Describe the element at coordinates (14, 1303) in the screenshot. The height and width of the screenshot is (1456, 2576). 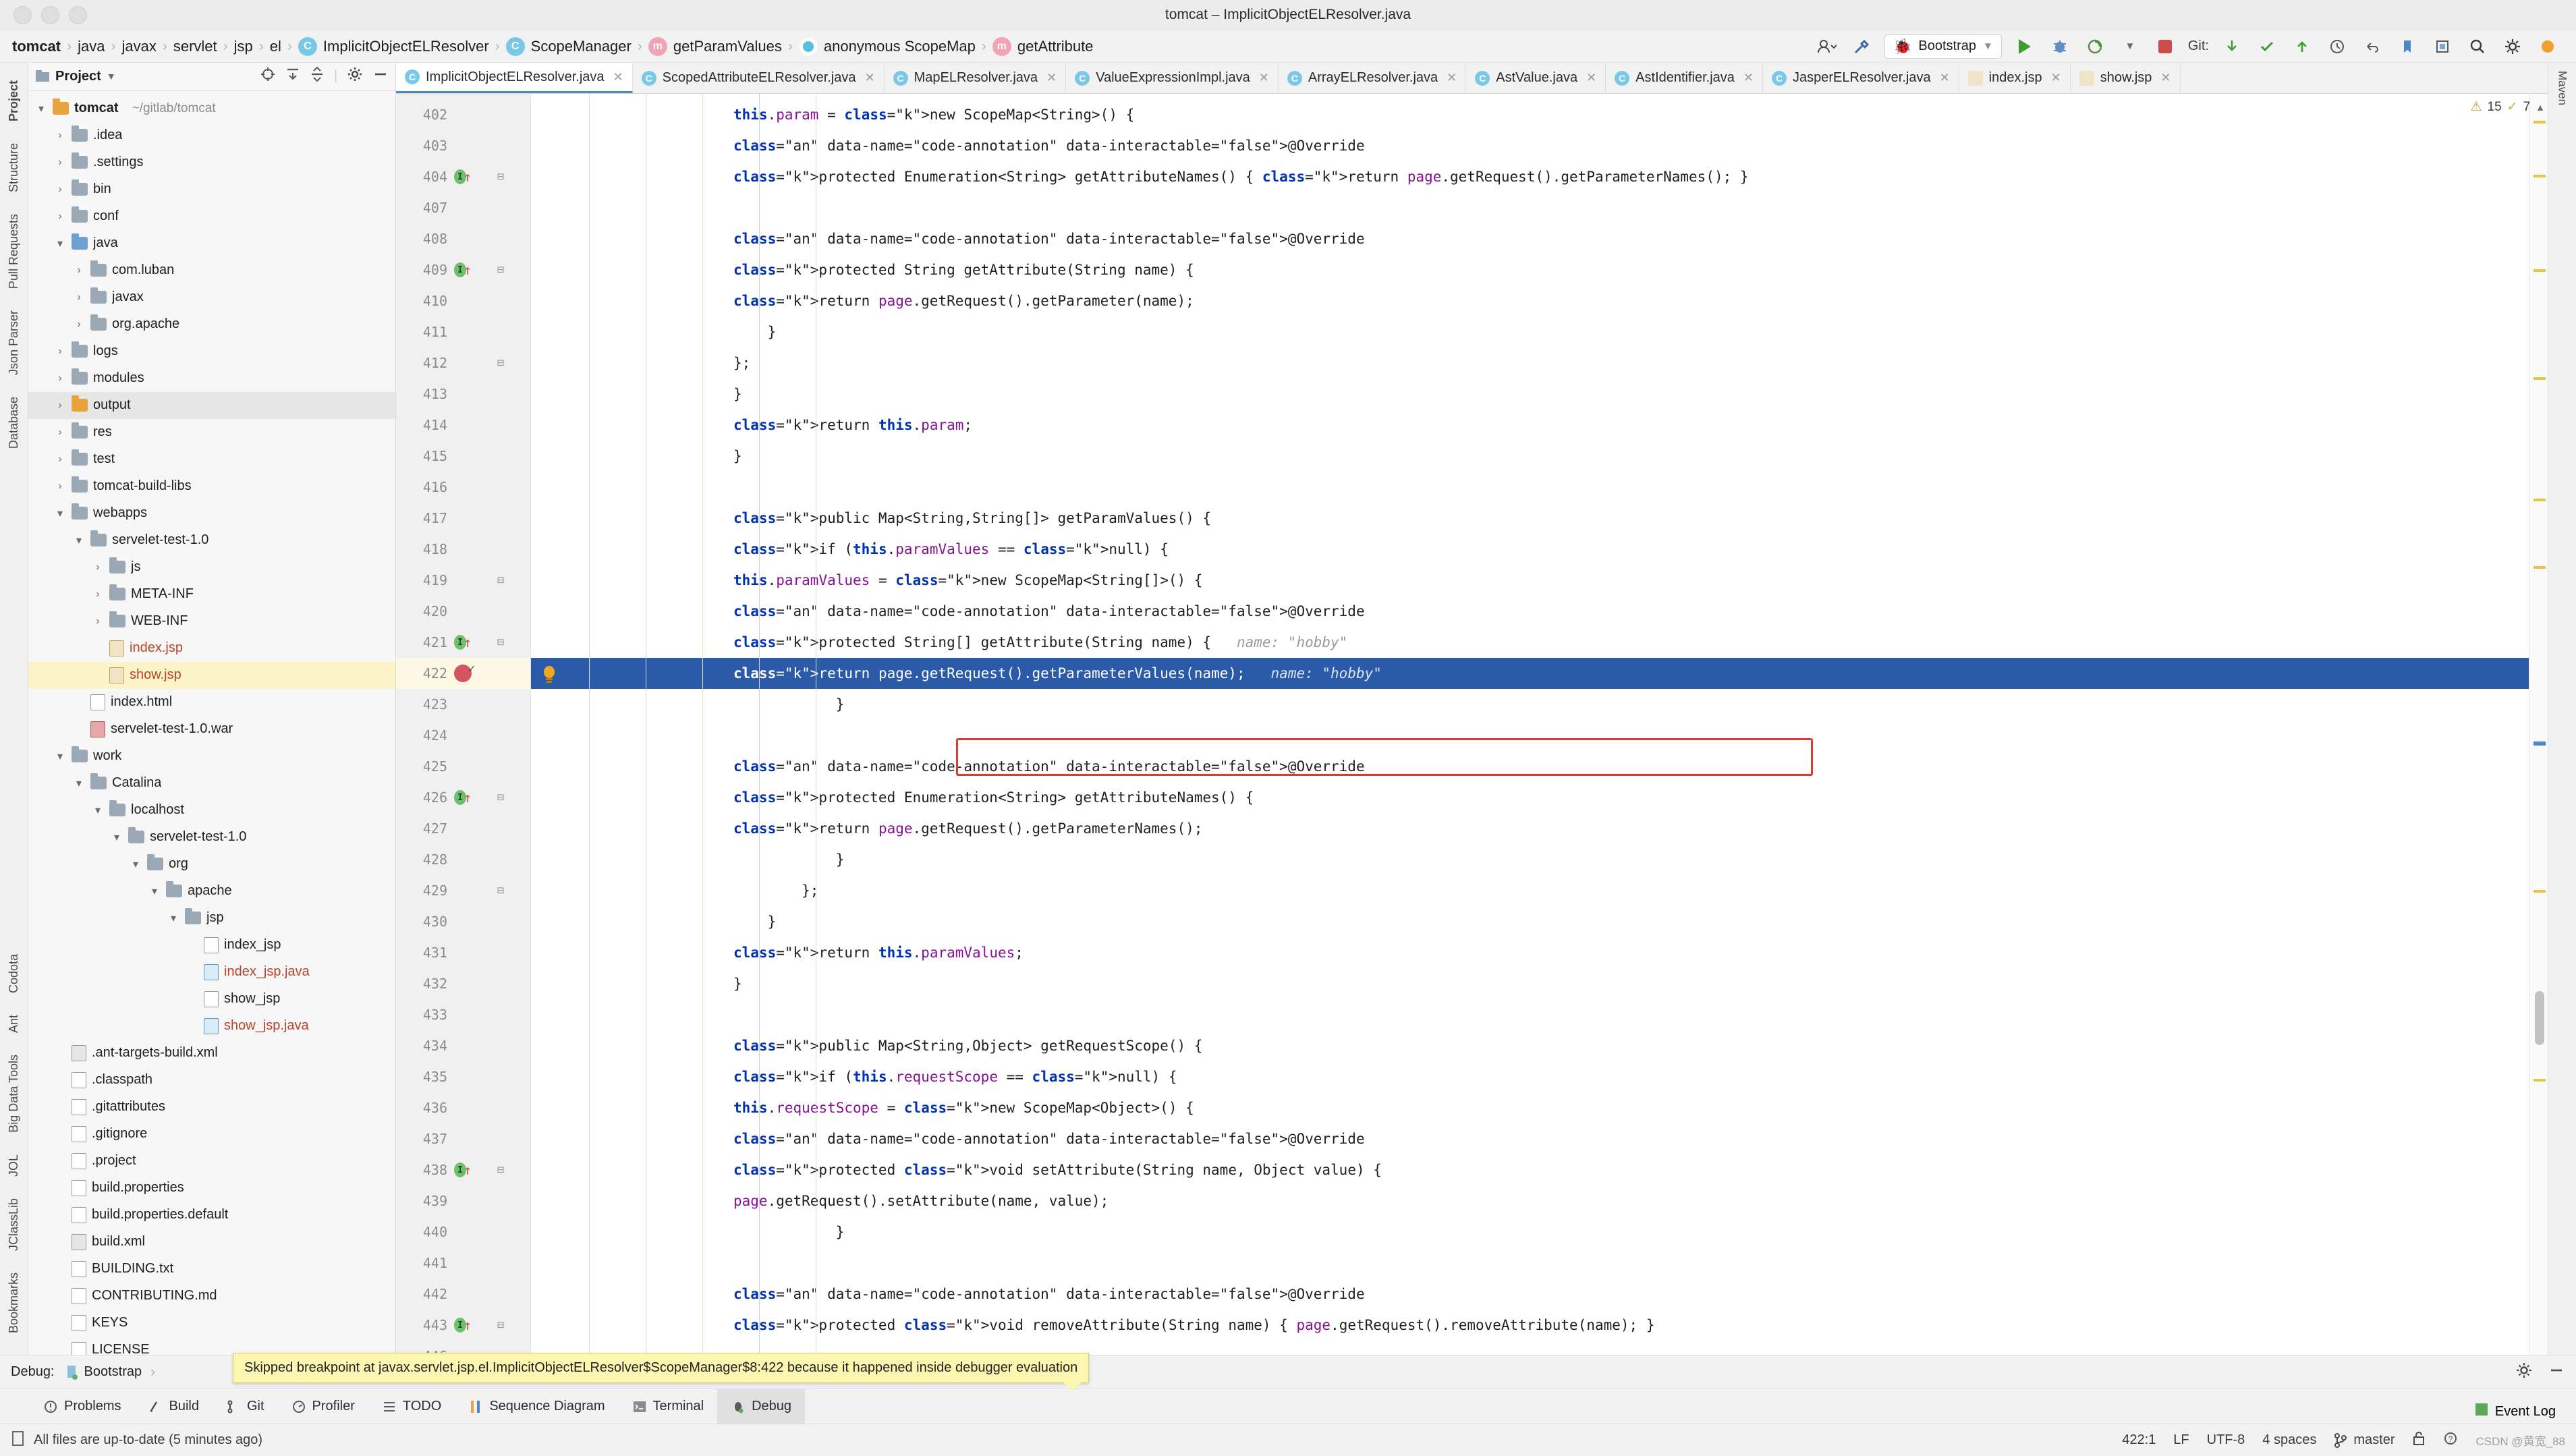
I see `rail-item-bookmarks: Bookmarks` at that location.